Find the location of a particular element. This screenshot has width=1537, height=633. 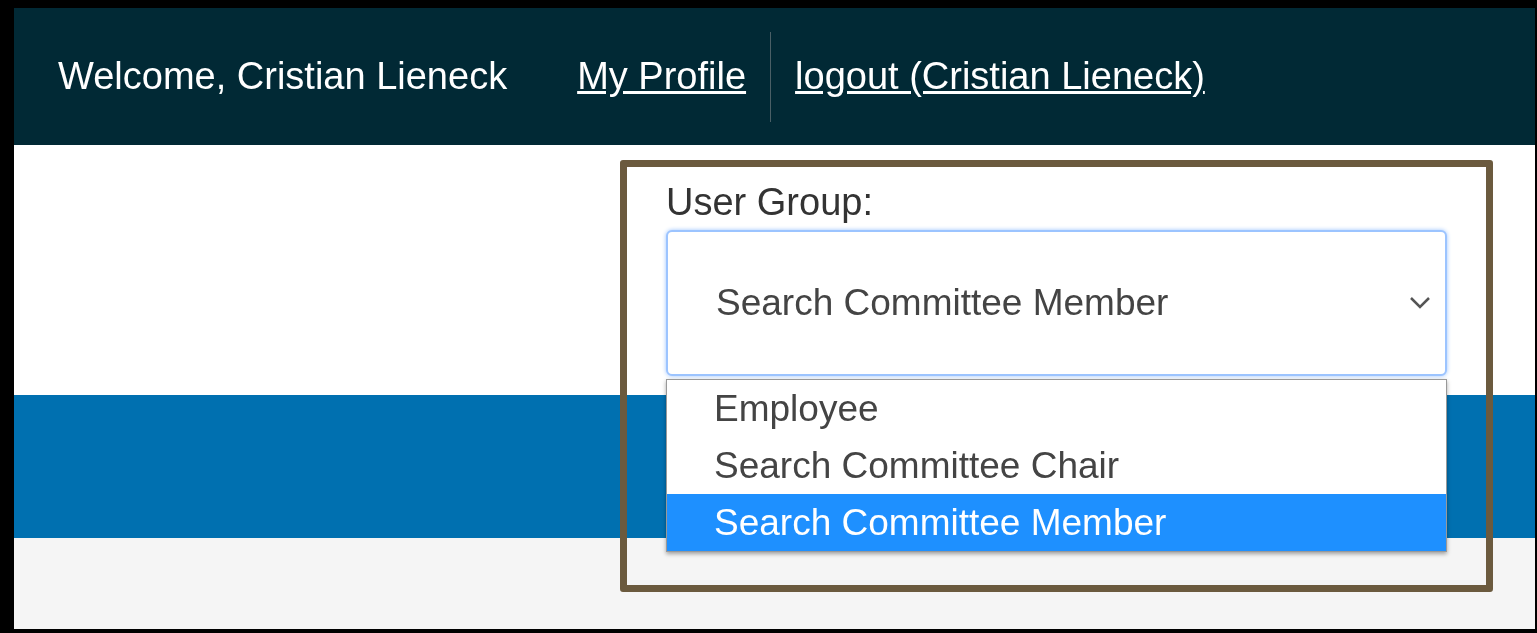

header-link: logout (Cristian Lieneck) is located at coordinates (1000, 76).